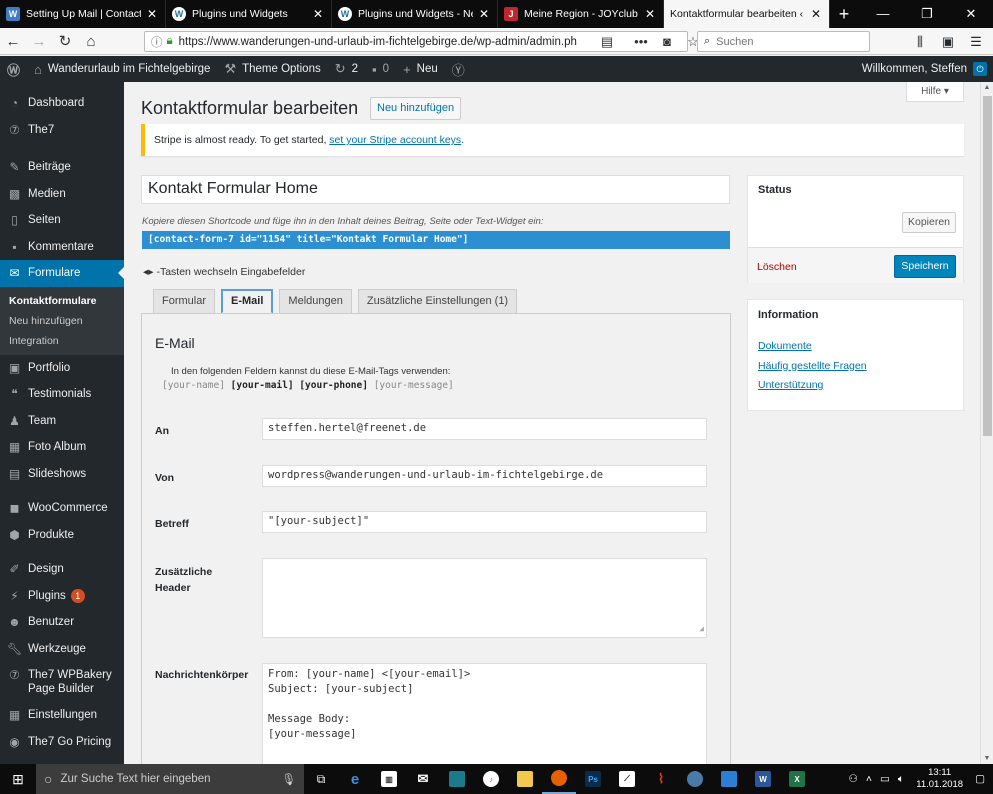 Image resolution: width=993 pixels, height=794 pixels. I want to click on volume-icon: 🔈︎, so click(901, 779).